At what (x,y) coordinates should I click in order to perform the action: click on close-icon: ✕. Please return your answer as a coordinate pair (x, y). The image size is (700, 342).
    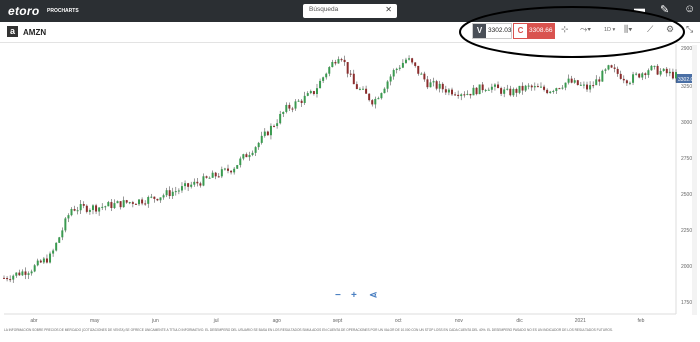
    Looking at the image, I should click on (388, 9).